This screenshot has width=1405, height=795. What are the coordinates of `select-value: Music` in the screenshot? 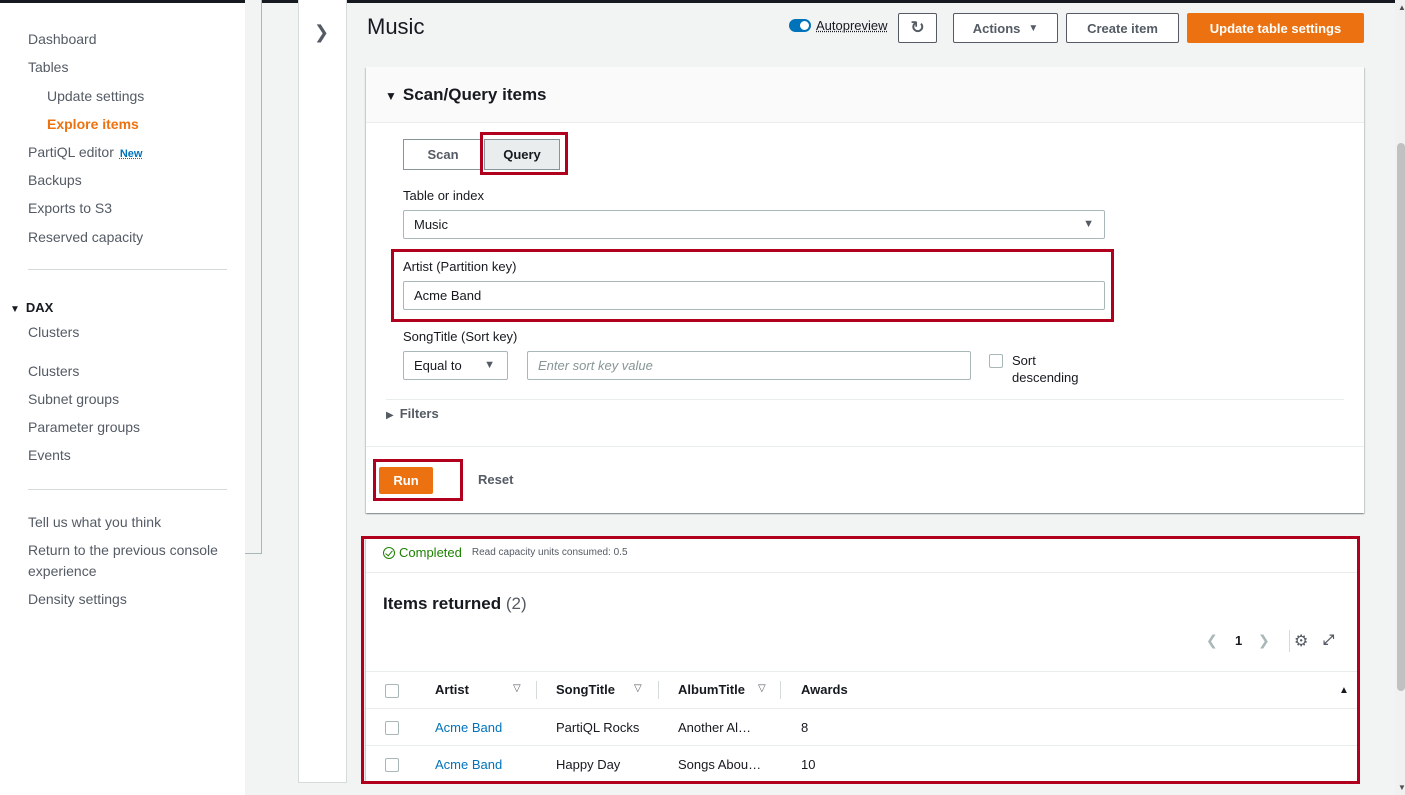 It's located at (431, 224).